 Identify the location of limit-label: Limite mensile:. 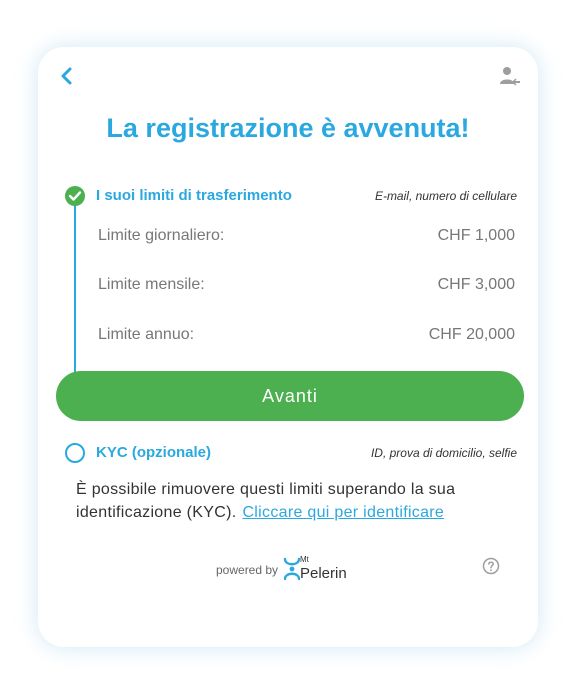
(151, 284).